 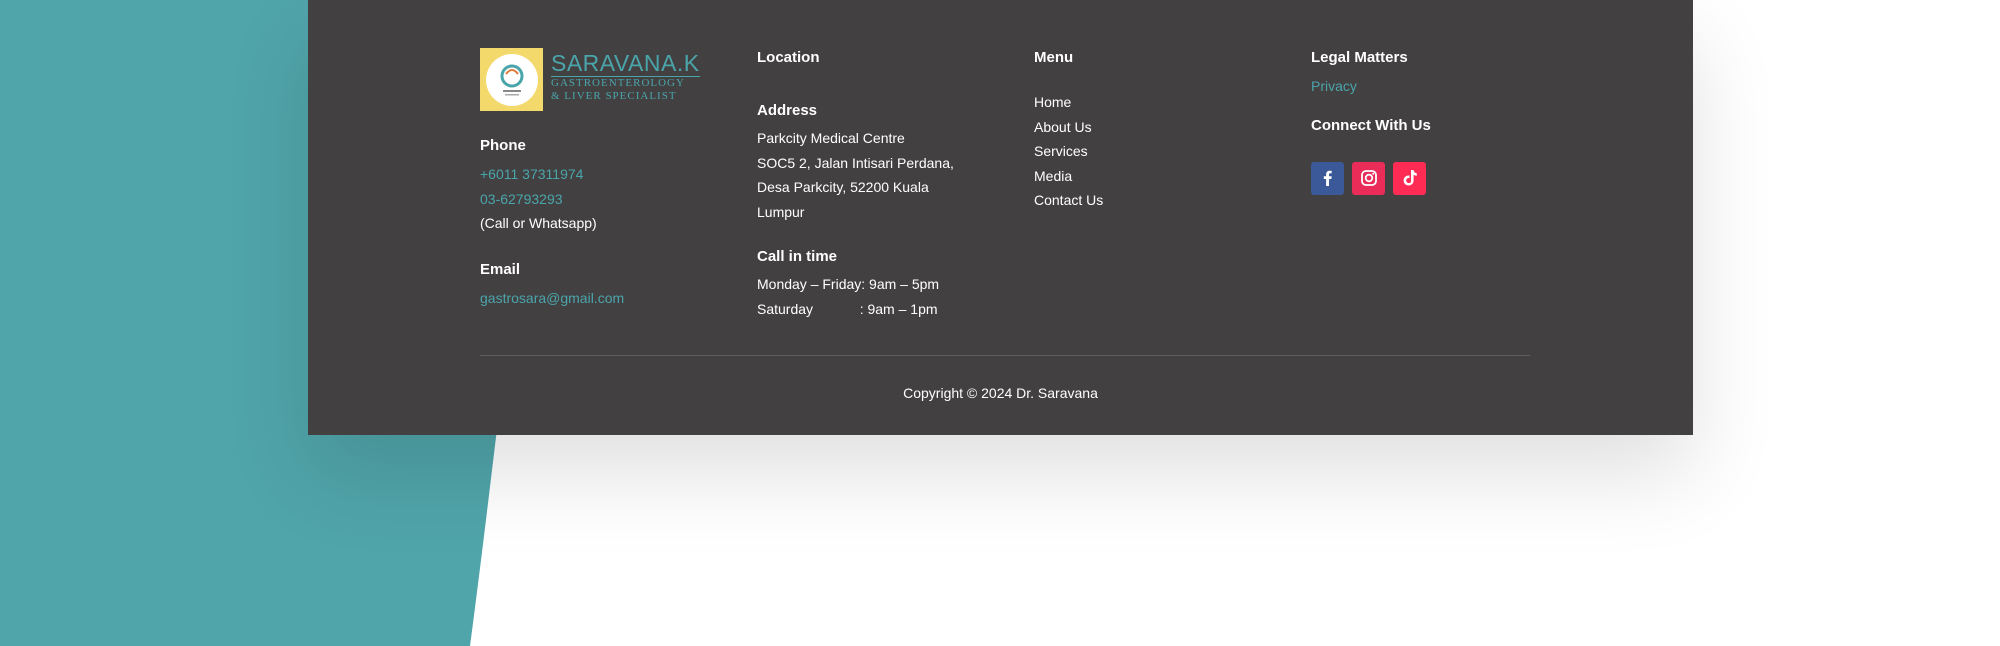 I want to click on connect-heading: Connect With Us, so click(x=1371, y=125).